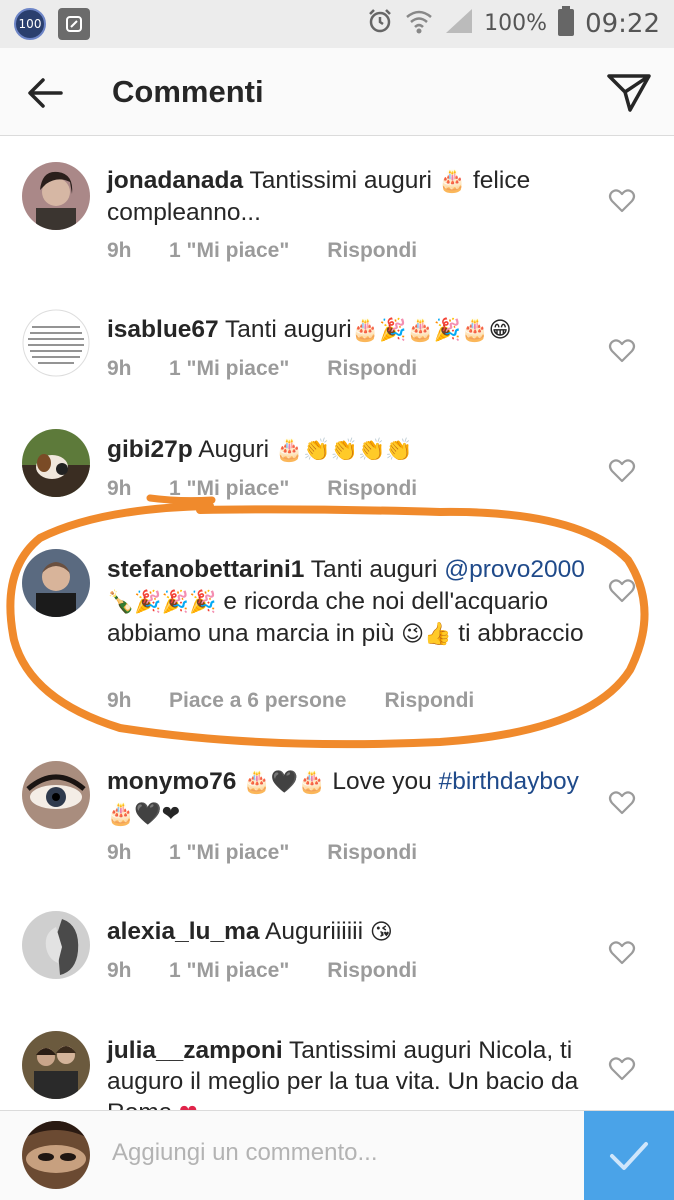 Image resolution: width=674 pixels, height=1200 pixels. Describe the element at coordinates (342, 1153) in the screenshot. I see `comment-input` at that location.